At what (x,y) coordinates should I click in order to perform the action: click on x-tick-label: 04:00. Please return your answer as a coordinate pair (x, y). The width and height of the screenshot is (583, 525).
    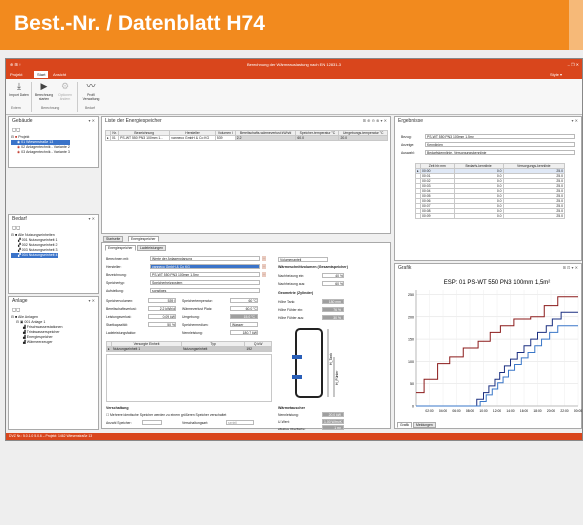
    Looking at the image, I should click on (443, 411).